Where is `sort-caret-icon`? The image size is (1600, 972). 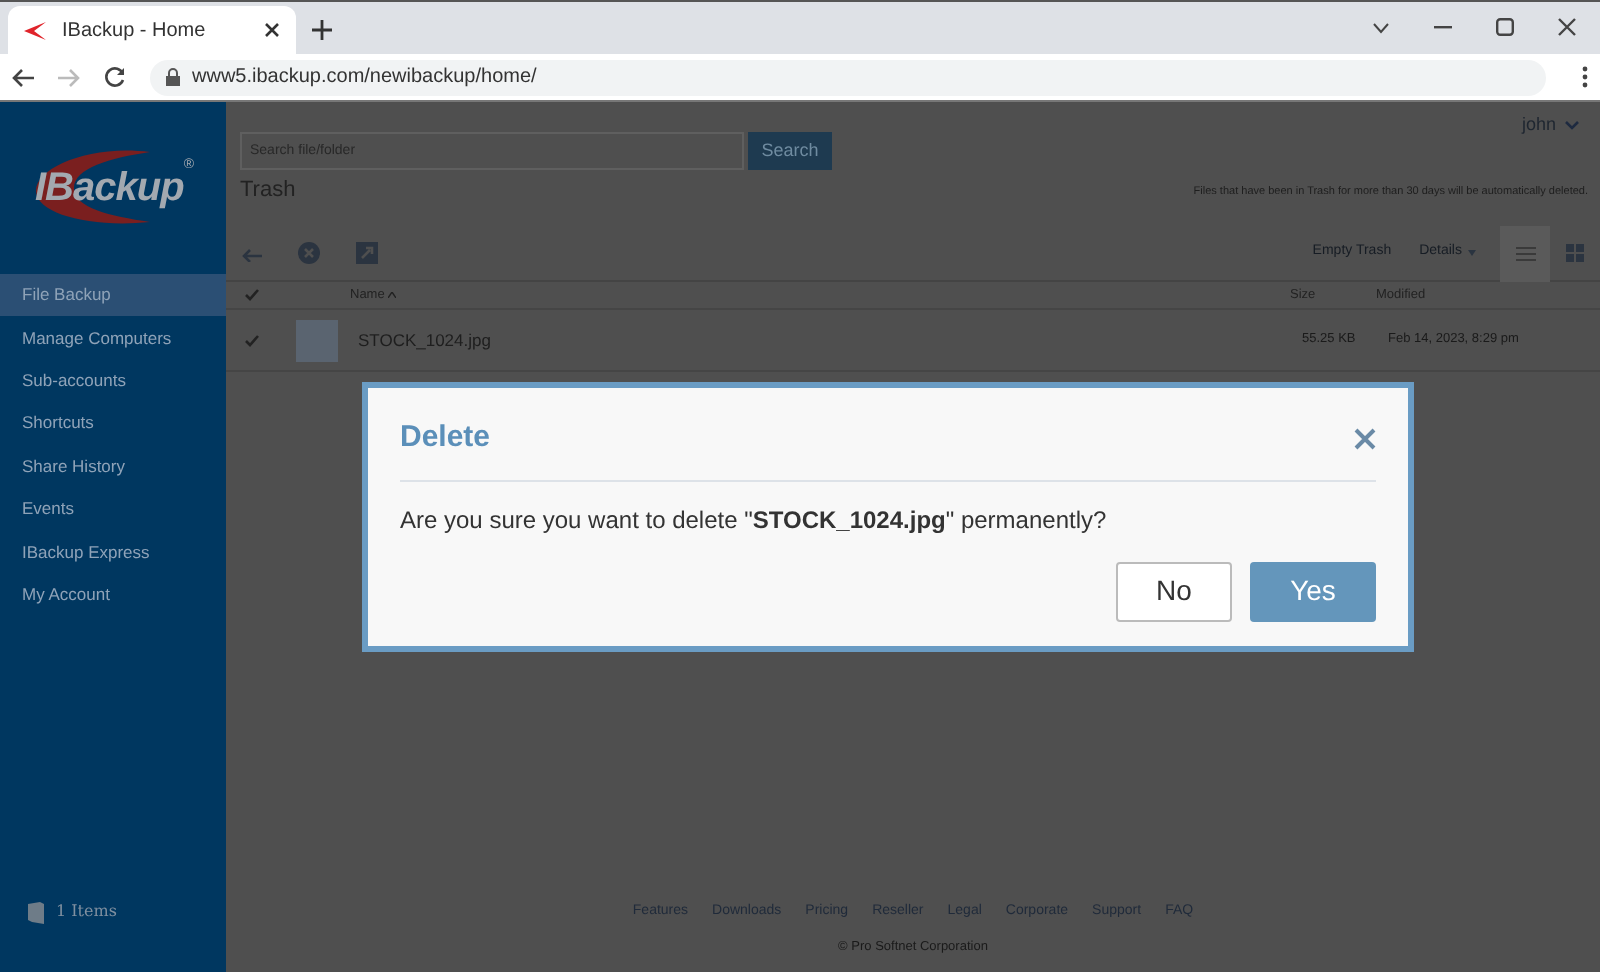 sort-caret-icon is located at coordinates (392, 295).